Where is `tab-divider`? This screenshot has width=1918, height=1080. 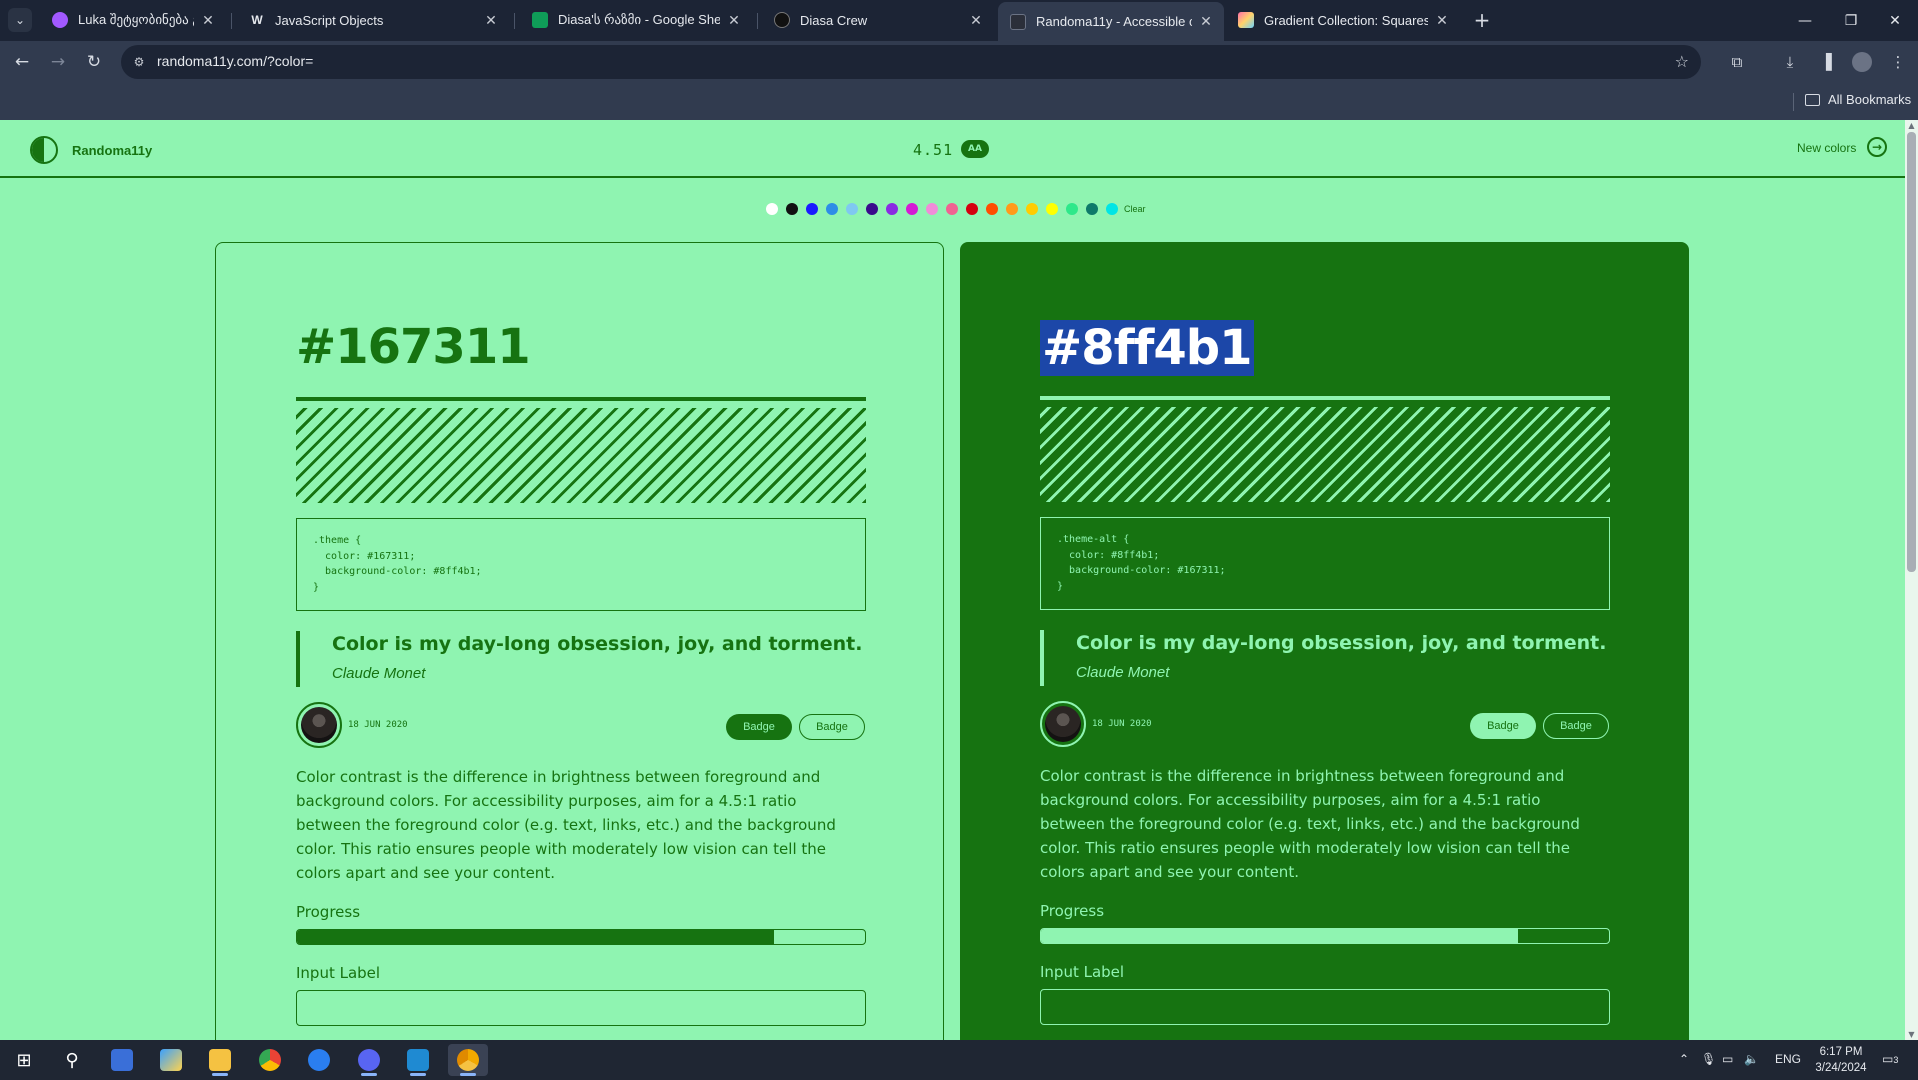 tab-divider is located at coordinates (514, 21).